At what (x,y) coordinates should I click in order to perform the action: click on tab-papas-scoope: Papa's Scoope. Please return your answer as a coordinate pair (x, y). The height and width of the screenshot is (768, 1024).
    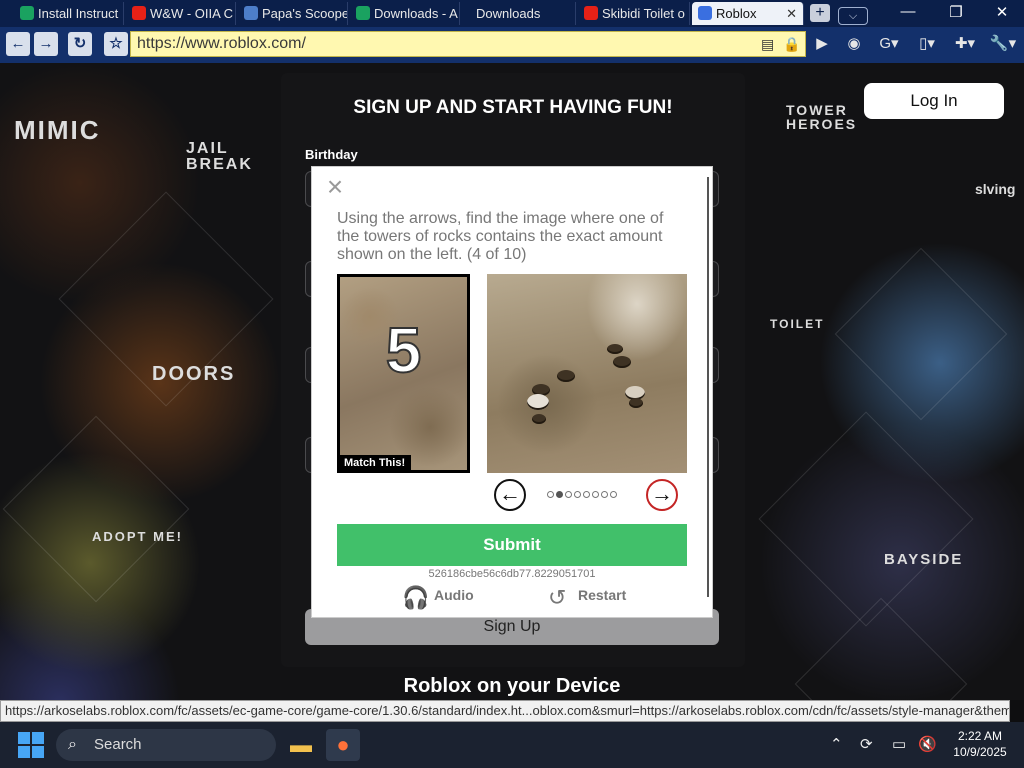
    Looking at the image, I should click on (293, 13).